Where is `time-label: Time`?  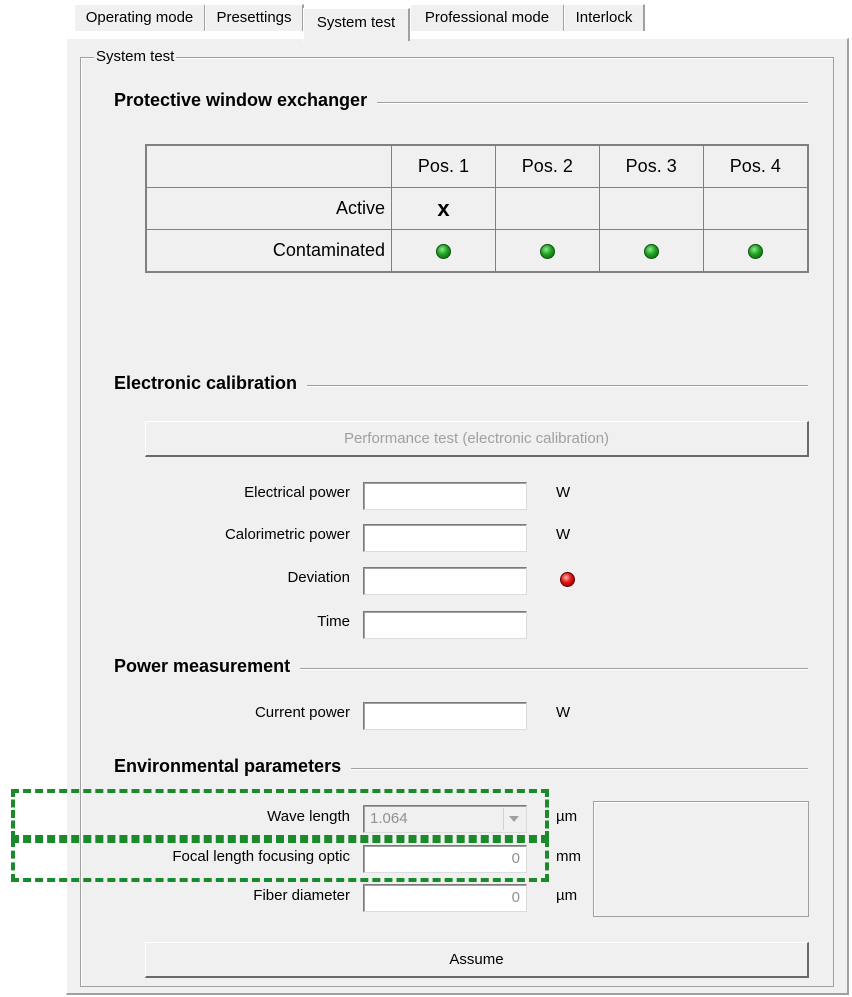 time-label: Time is located at coordinates (333, 621).